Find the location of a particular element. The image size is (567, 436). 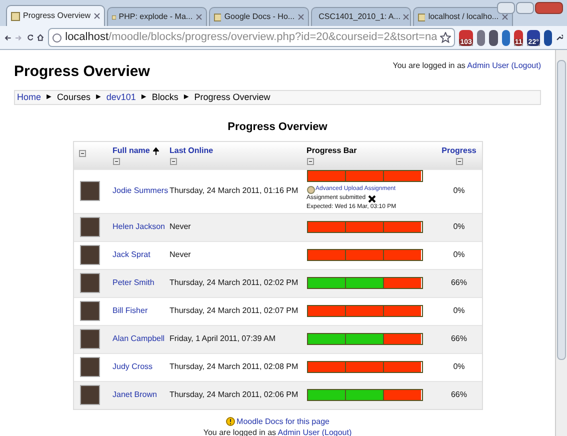

minimize-button is located at coordinates (506, 8).